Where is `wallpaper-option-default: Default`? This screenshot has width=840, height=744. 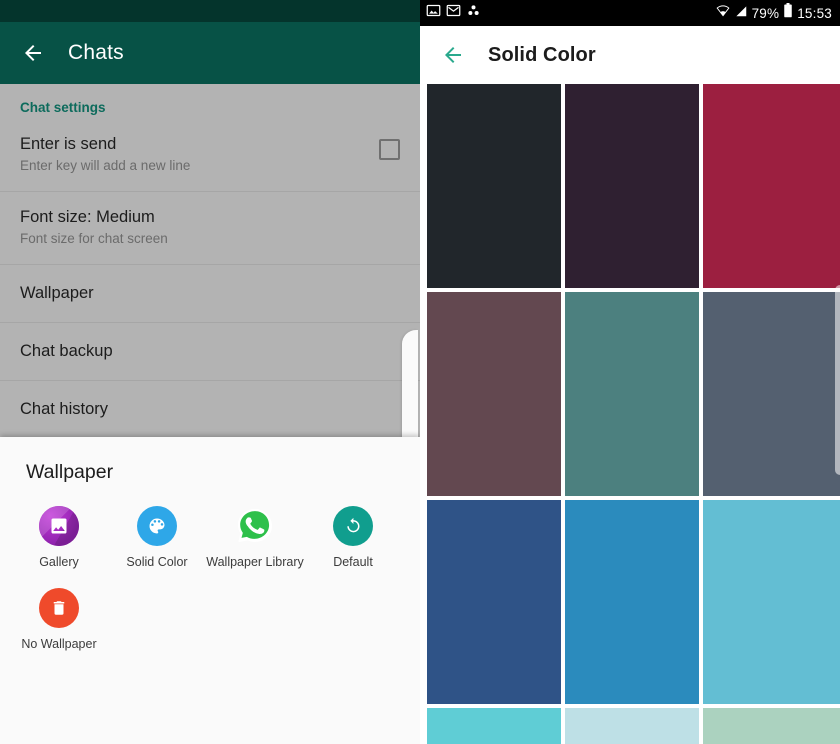
wallpaper-option-default: Default is located at coordinates (353, 538).